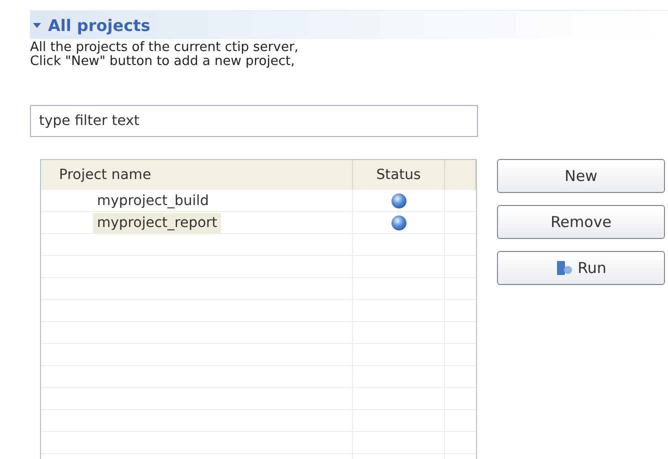 The height and width of the screenshot is (459, 668). I want to click on action-button: Remove, so click(581, 222).